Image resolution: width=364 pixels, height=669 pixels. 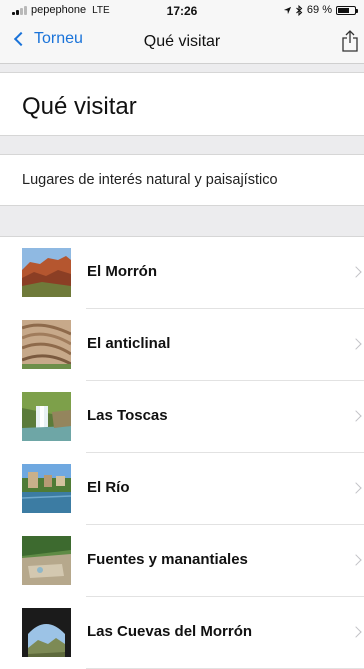 What do you see at coordinates (167, 559) in the screenshot?
I see `list-item-label: Fuentes y manantiales` at bounding box center [167, 559].